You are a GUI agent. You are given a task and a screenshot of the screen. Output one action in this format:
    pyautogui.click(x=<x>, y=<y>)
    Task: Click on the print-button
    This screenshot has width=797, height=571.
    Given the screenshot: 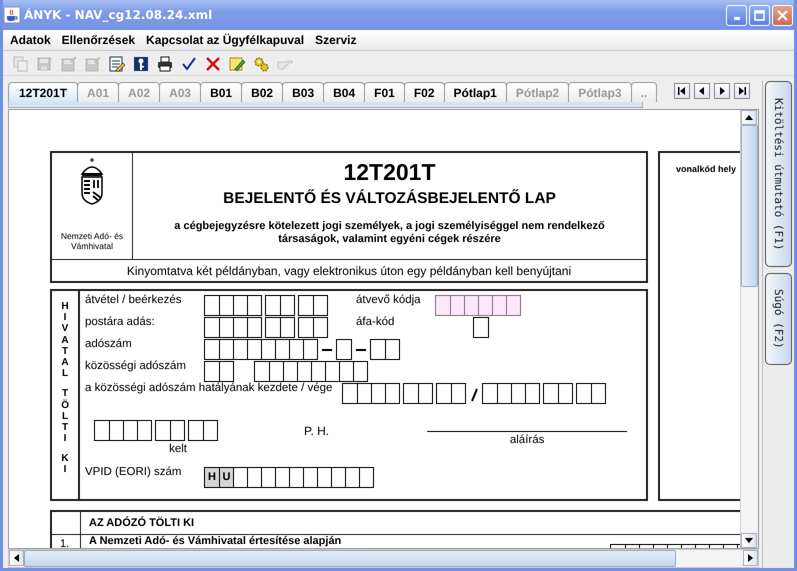 What is the action you would take?
    pyautogui.click(x=165, y=64)
    